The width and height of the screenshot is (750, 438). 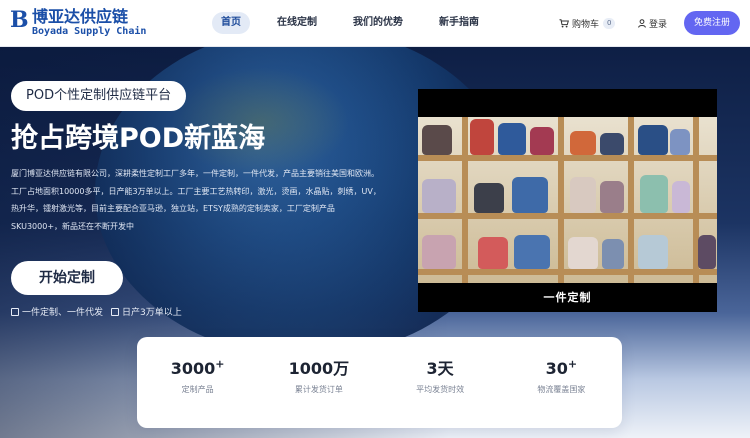 What do you see at coordinates (197, 382) in the screenshot?
I see `stat-item: 3000+ 定制产品` at bounding box center [197, 382].